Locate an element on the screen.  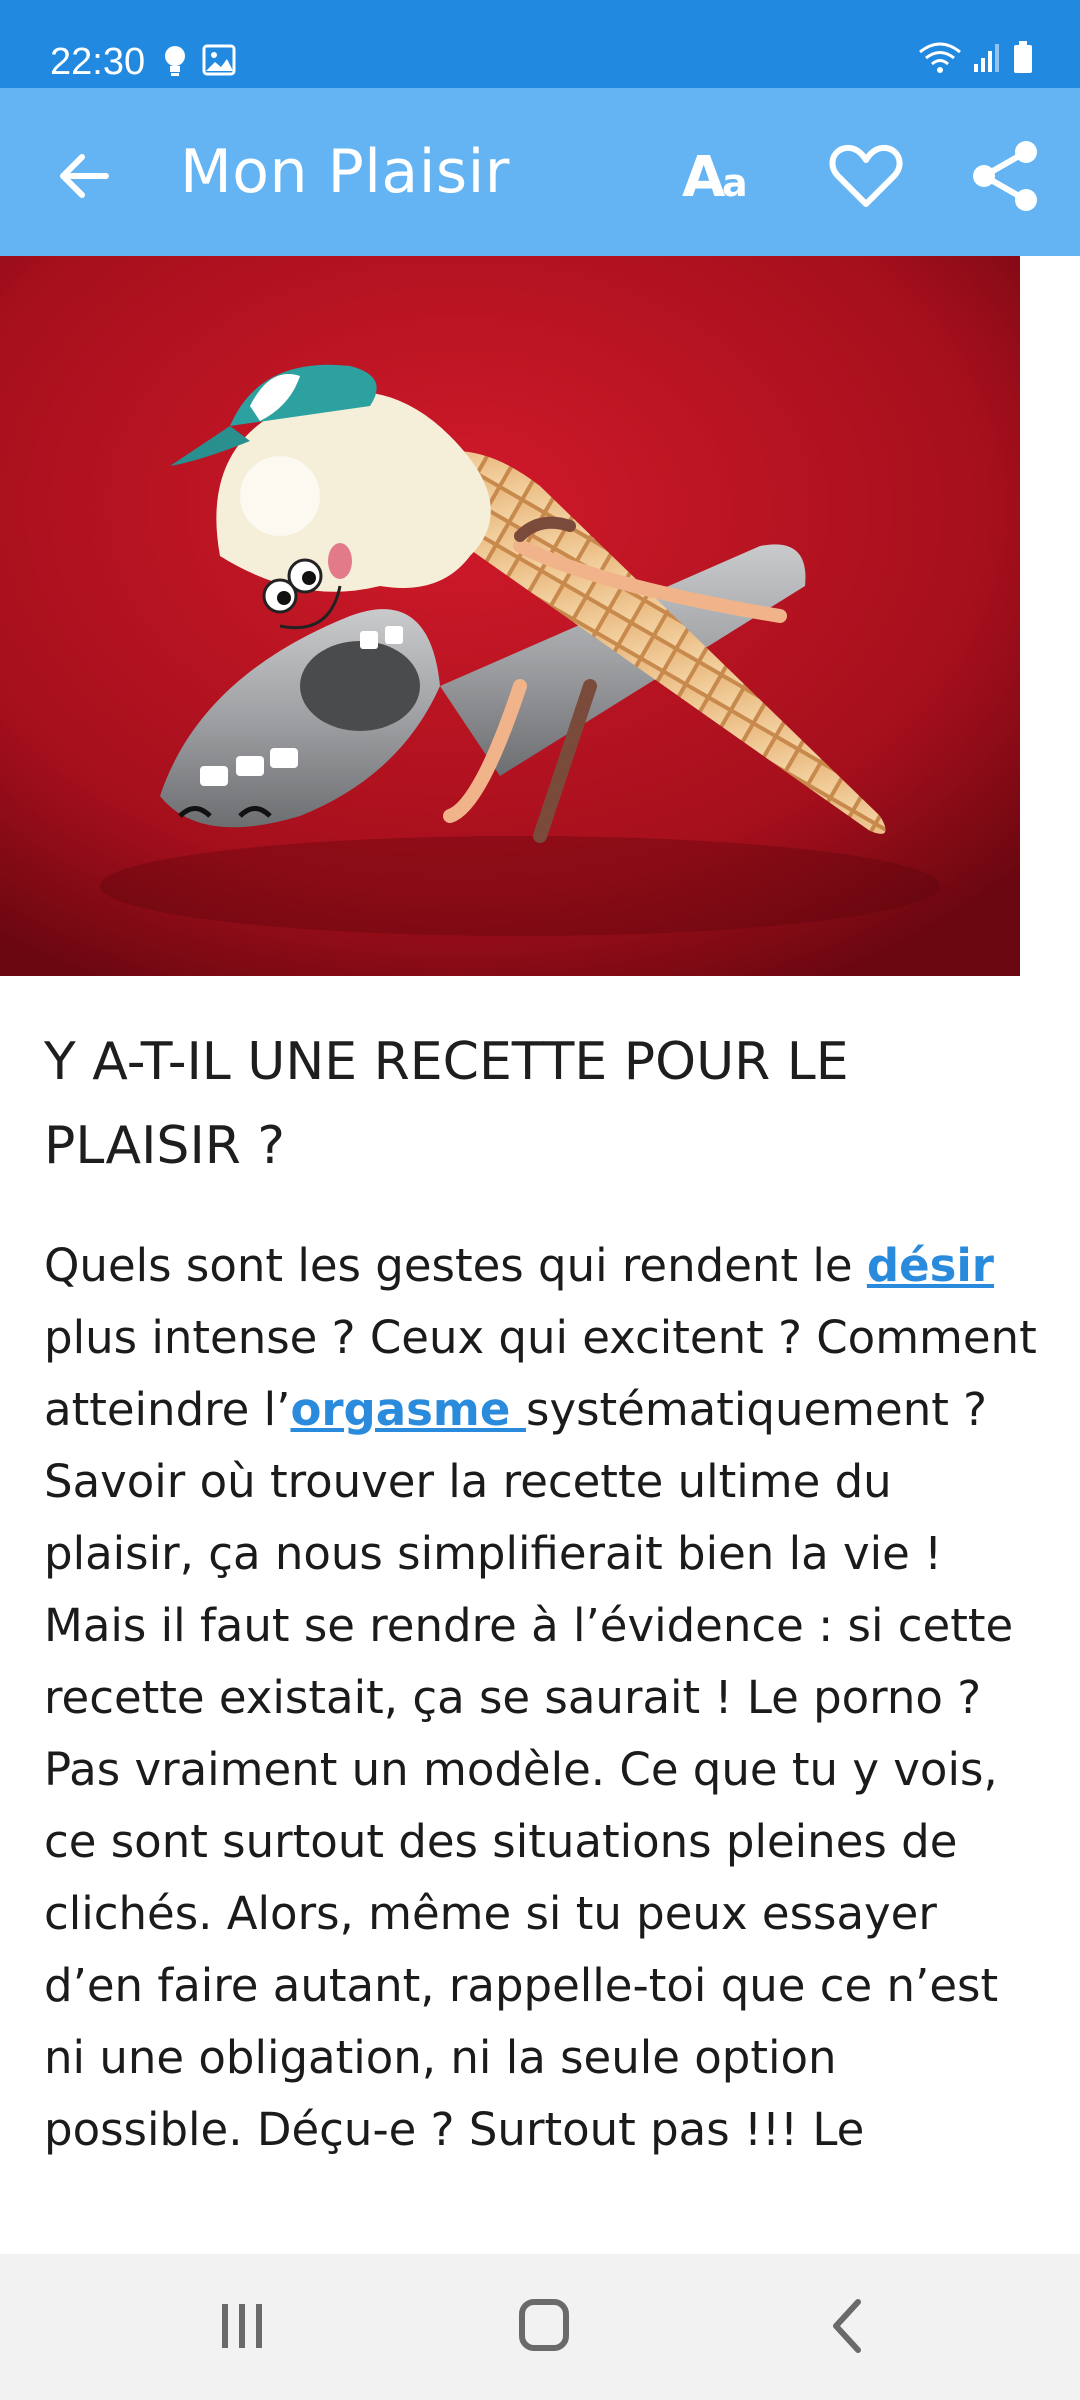
back-chevron-icon is located at coordinates (847, 2326).